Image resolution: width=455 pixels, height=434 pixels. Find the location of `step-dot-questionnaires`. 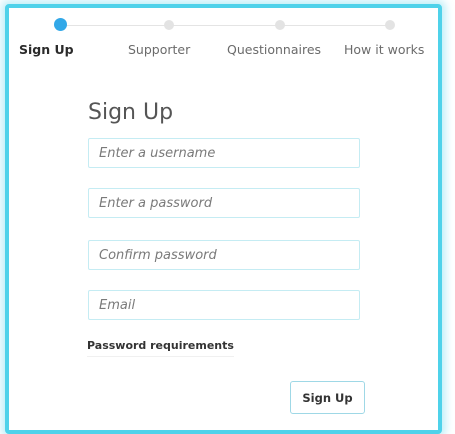

step-dot-questionnaires is located at coordinates (280, 25).